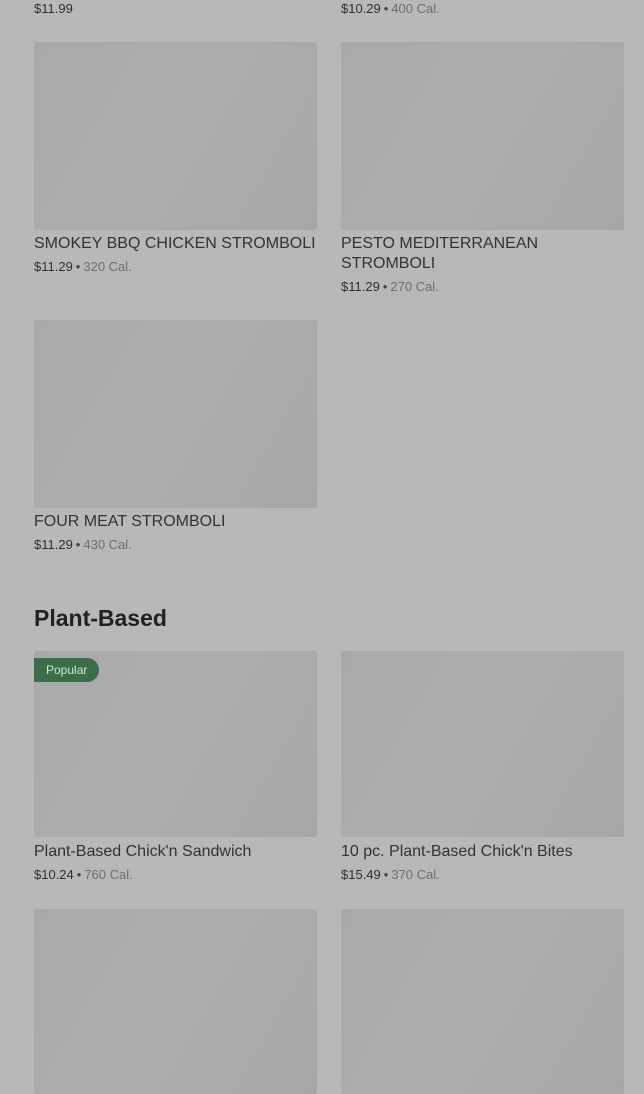  Describe the element at coordinates (390, 874) in the screenshot. I see `menu-item-price: $15.49 • 370 Cal.` at that location.